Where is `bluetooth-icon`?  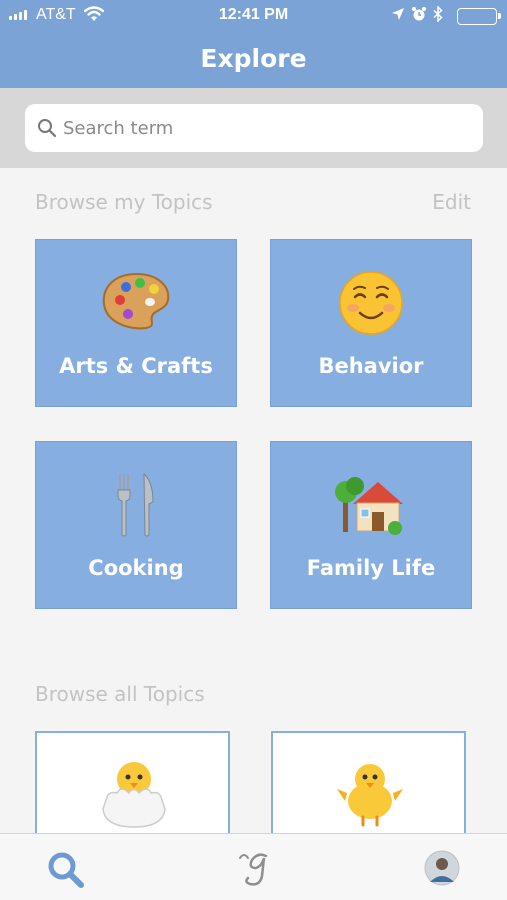 bluetooth-icon is located at coordinates (438, 14).